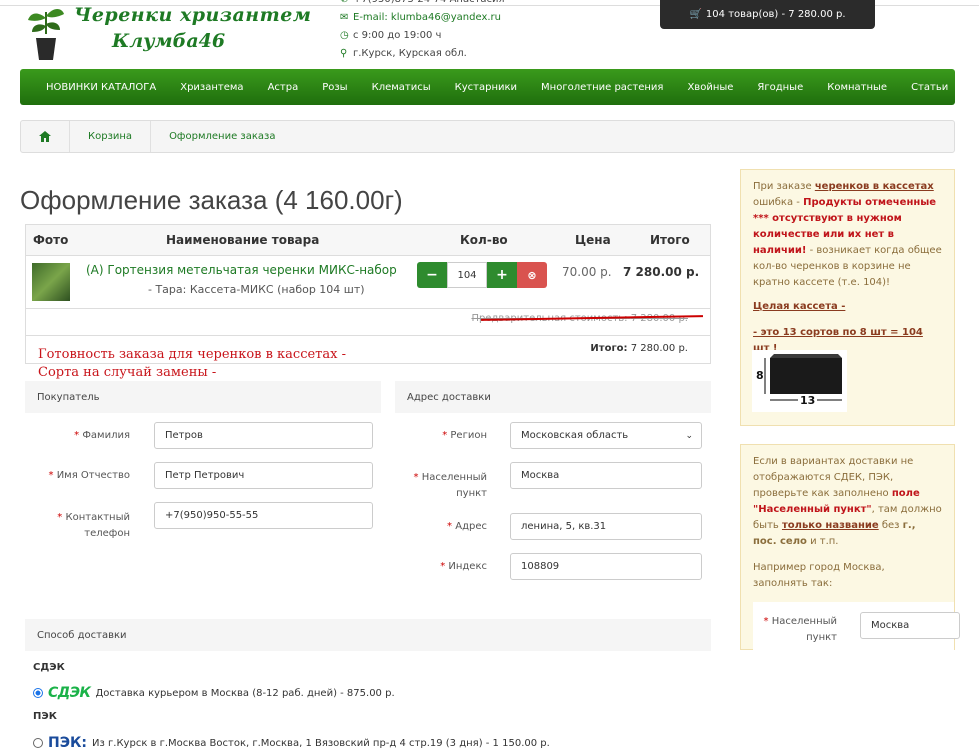 The image size is (979, 750). I want to click on quantity-input: 104, so click(467, 275).